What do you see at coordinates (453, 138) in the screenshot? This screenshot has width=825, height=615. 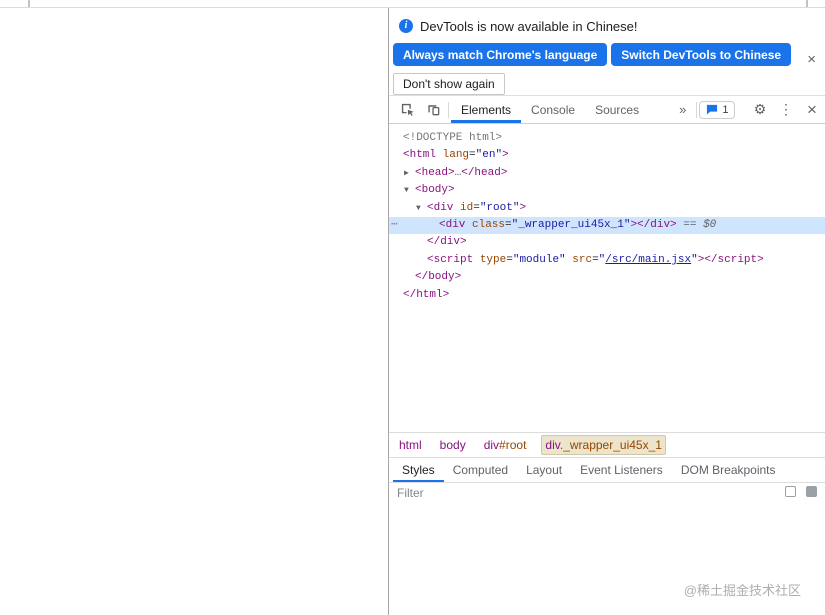 I see `token-doctype: <!DOCTYPE html>` at bounding box center [453, 138].